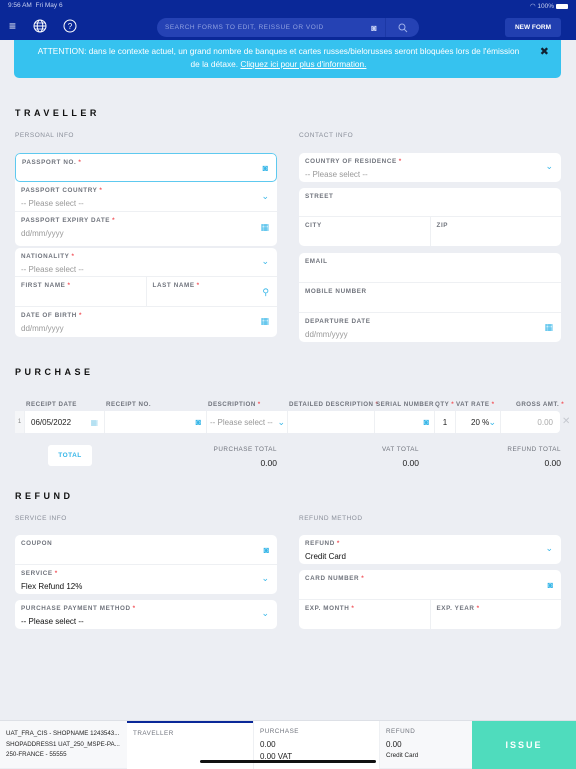  I want to click on last-name-field: LAST NAME * ⚲, so click(211, 291).